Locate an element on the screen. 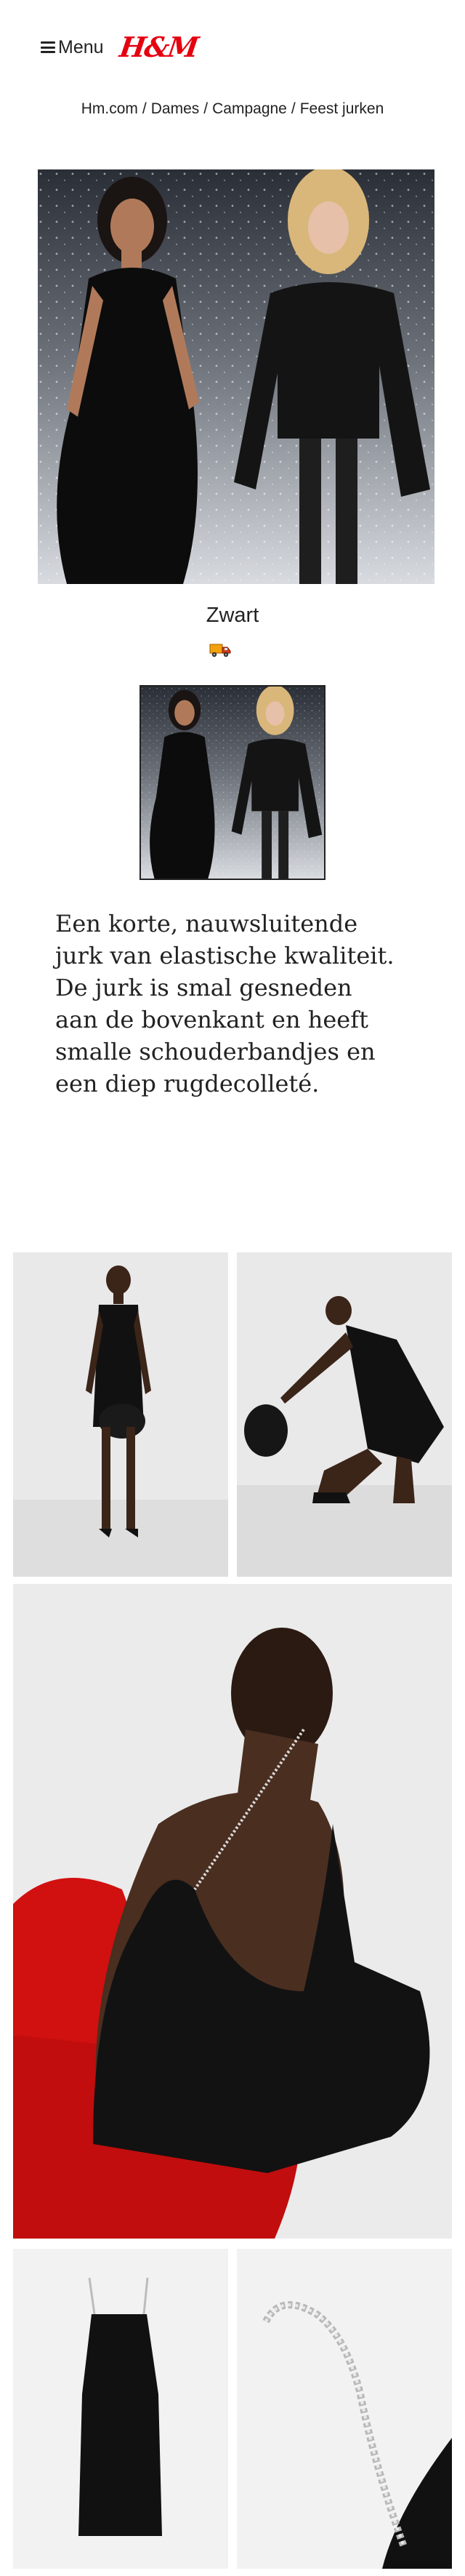  breadcrumb-item-home: Hm.com is located at coordinates (109, 108).